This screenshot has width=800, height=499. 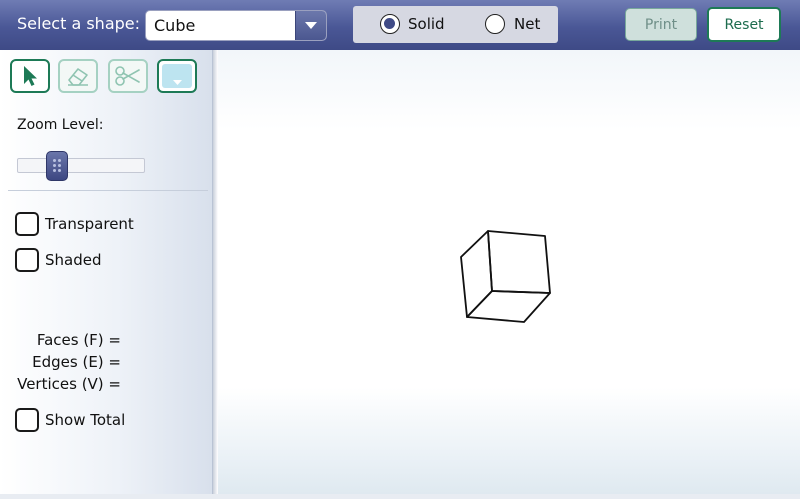 I want to click on vertices-label: Vertices (V) =, so click(x=69, y=384).